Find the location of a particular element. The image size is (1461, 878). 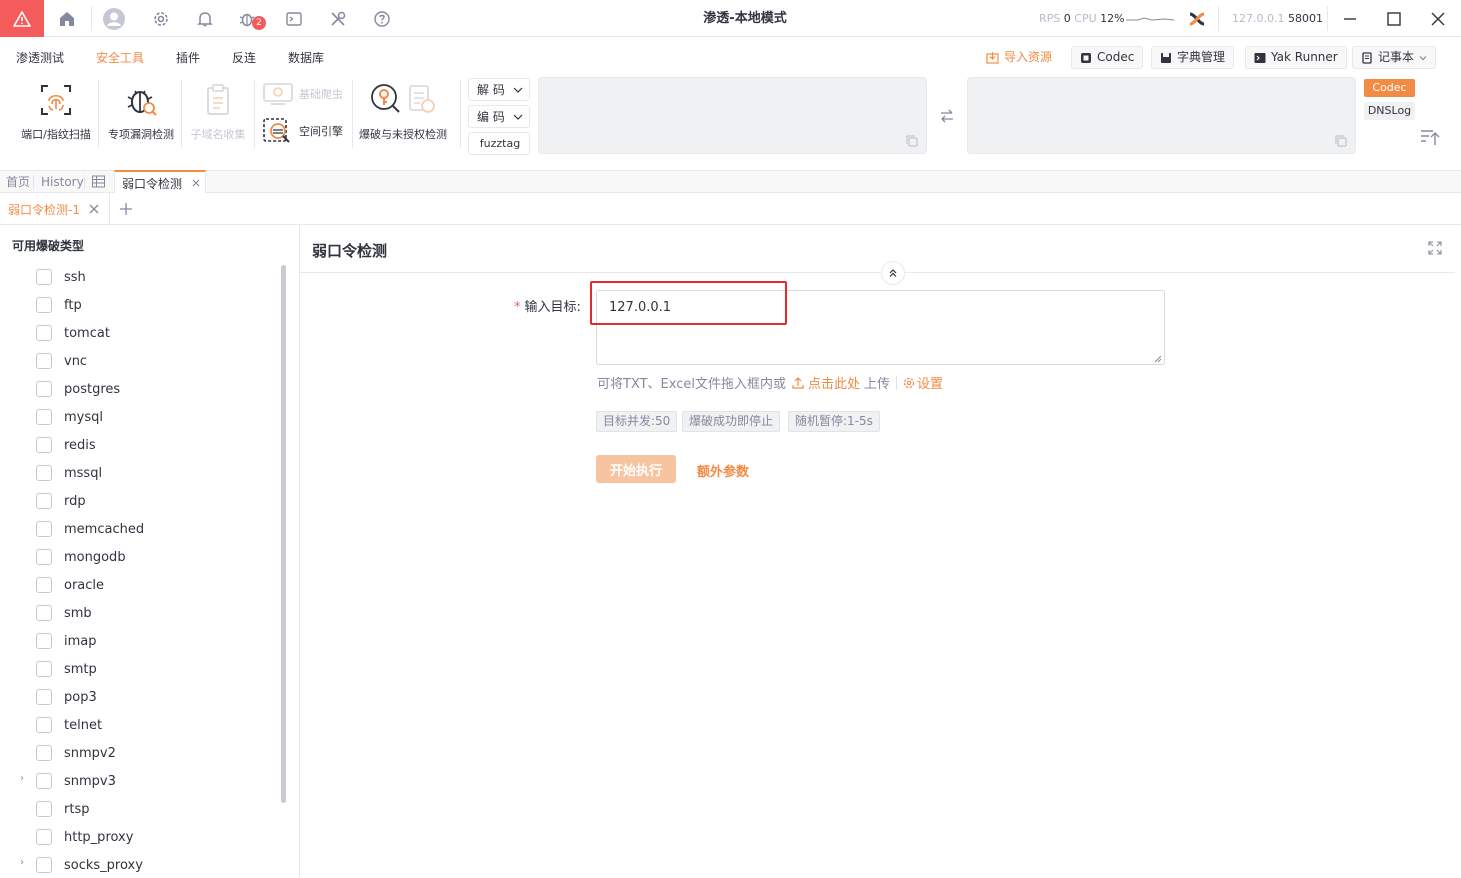

bruteforce-tool: 爆破与未授权检测 is located at coordinates (403, 112).